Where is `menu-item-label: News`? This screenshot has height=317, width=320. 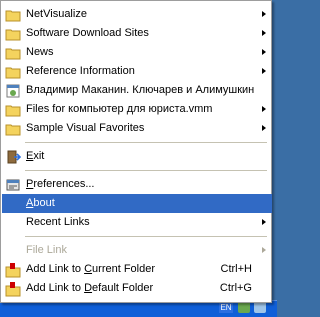
menu-item-label: News is located at coordinates (40, 52).